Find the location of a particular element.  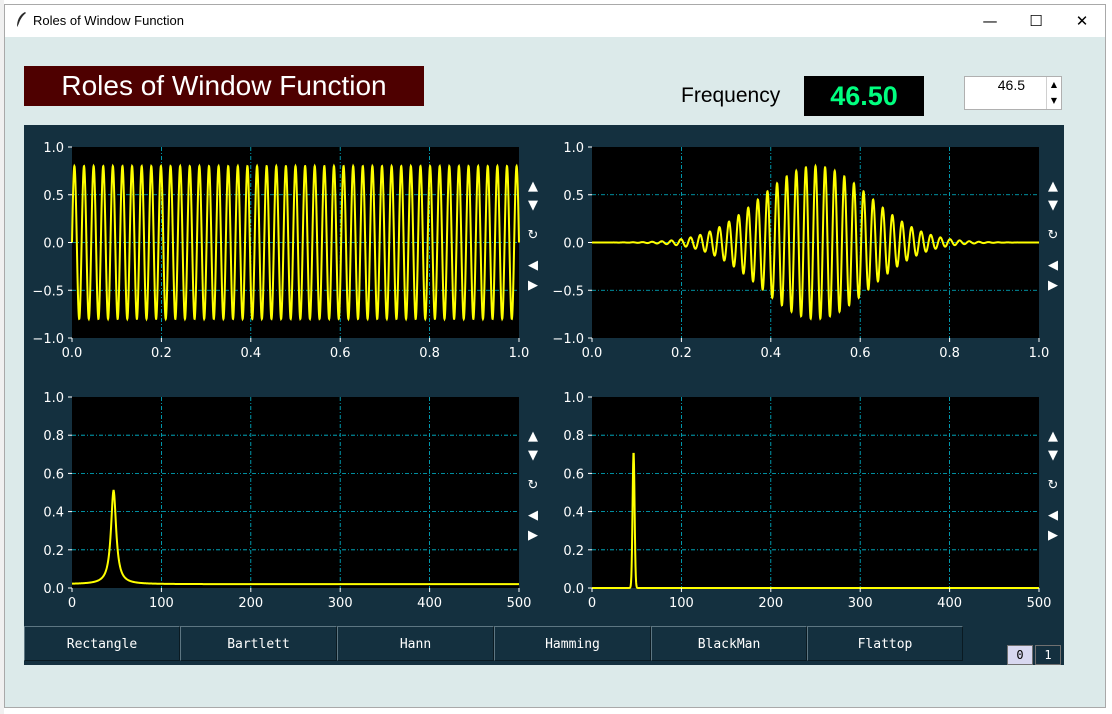

spin-up-icon: ▲ is located at coordinates (1053, 85).